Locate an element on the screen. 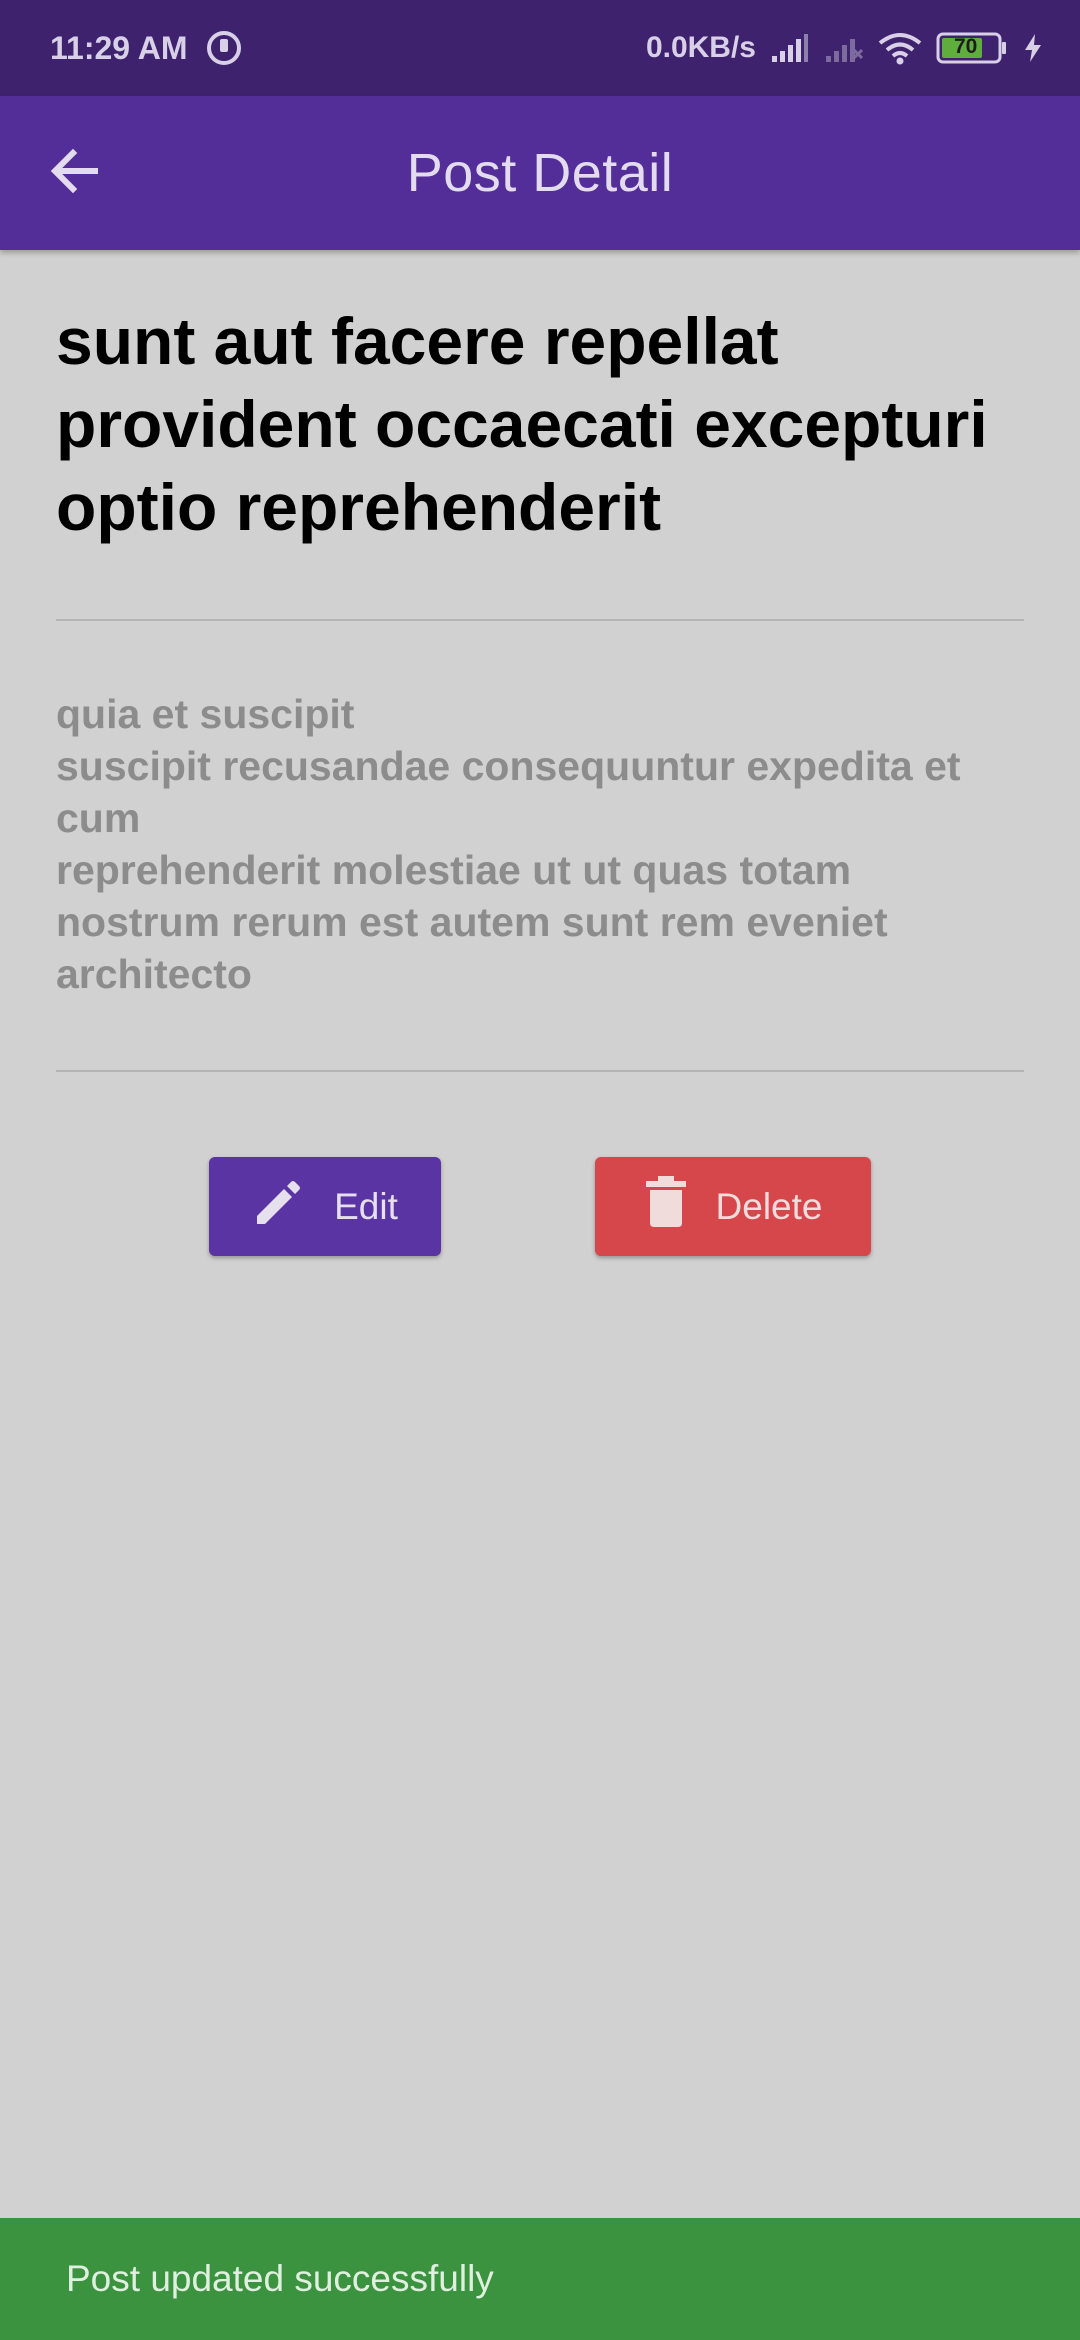 This screenshot has height=2340, width=1080. snackbar: Post updated successfully is located at coordinates (540, 2279).